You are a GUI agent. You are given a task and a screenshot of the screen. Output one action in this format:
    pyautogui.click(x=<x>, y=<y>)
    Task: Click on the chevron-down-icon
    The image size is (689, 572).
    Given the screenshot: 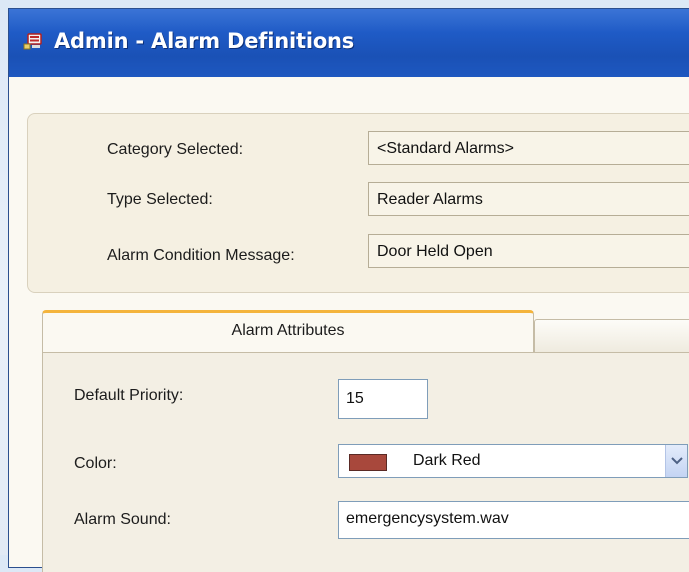 What is the action you would take?
    pyautogui.click(x=677, y=461)
    